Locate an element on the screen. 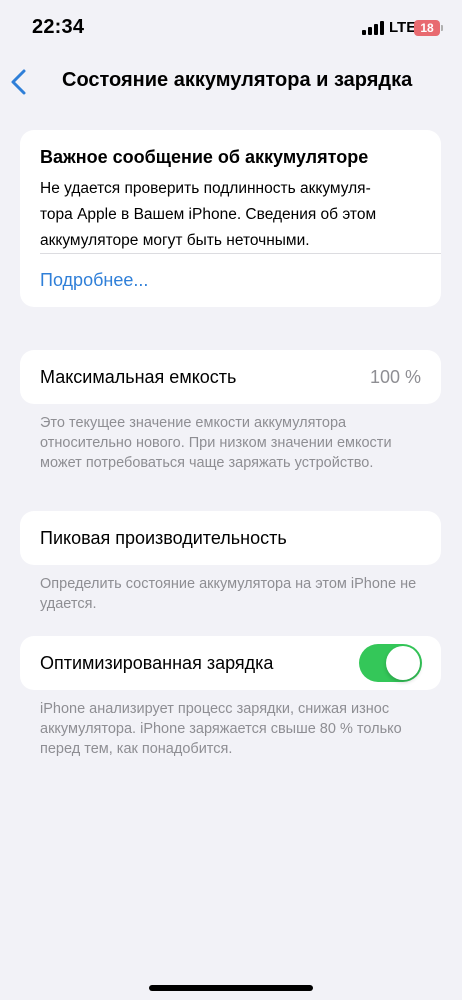 This screenshot has height=1000, width=462. network-type: LTE is located at coordinates (403, 27).